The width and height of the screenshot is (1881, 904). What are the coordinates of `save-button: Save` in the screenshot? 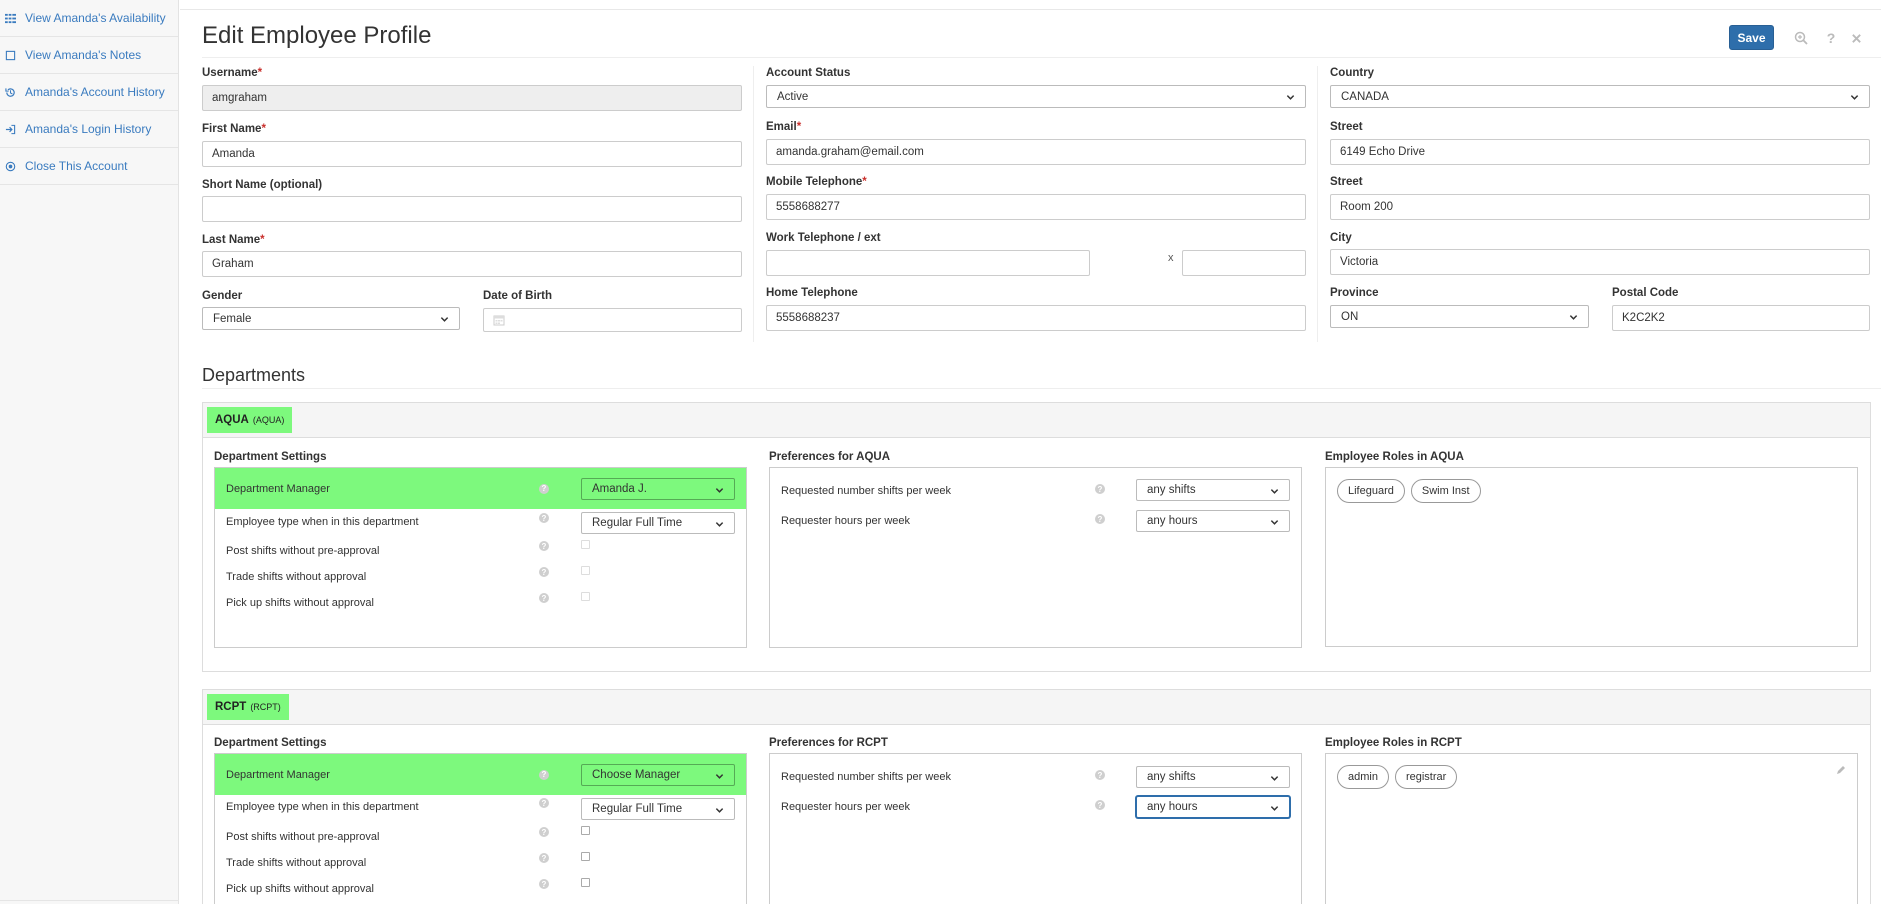 It's located at (1751, 37).